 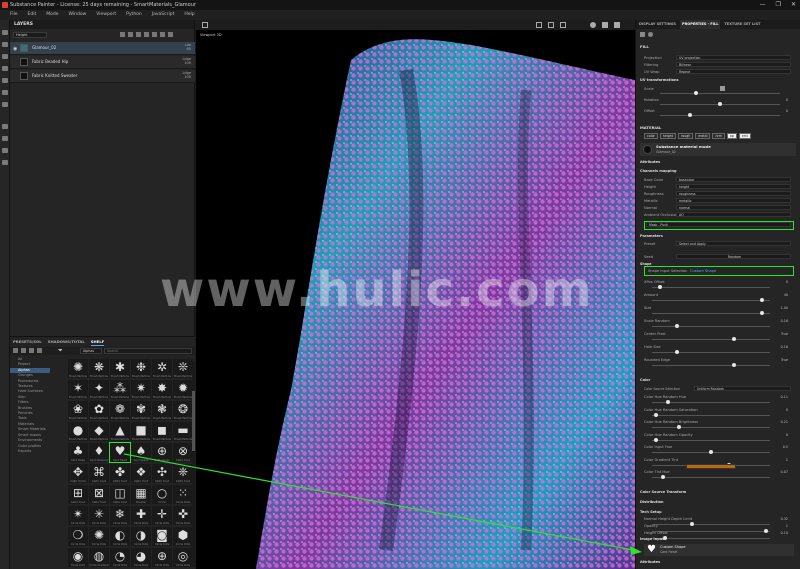 What do you see at coordinates (763, 5) in the screenshot?
I see `minimize-icon: —` at bounding box center [763, 5].